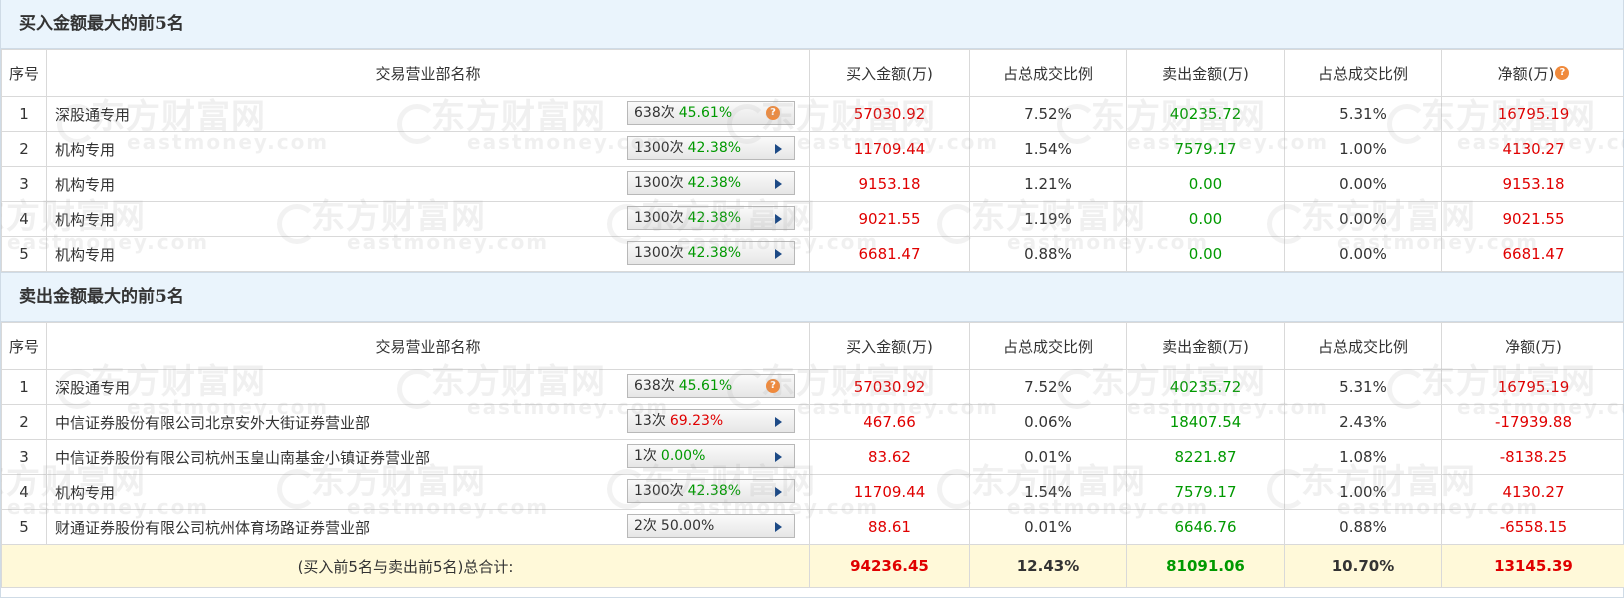 Image resolution: width=1624 pixels, height=598 pixels. What do you see at coordinates (889, 219) in the screenshot?
I see `buy-amount: 9021.55` at bounding box center [889, 219].